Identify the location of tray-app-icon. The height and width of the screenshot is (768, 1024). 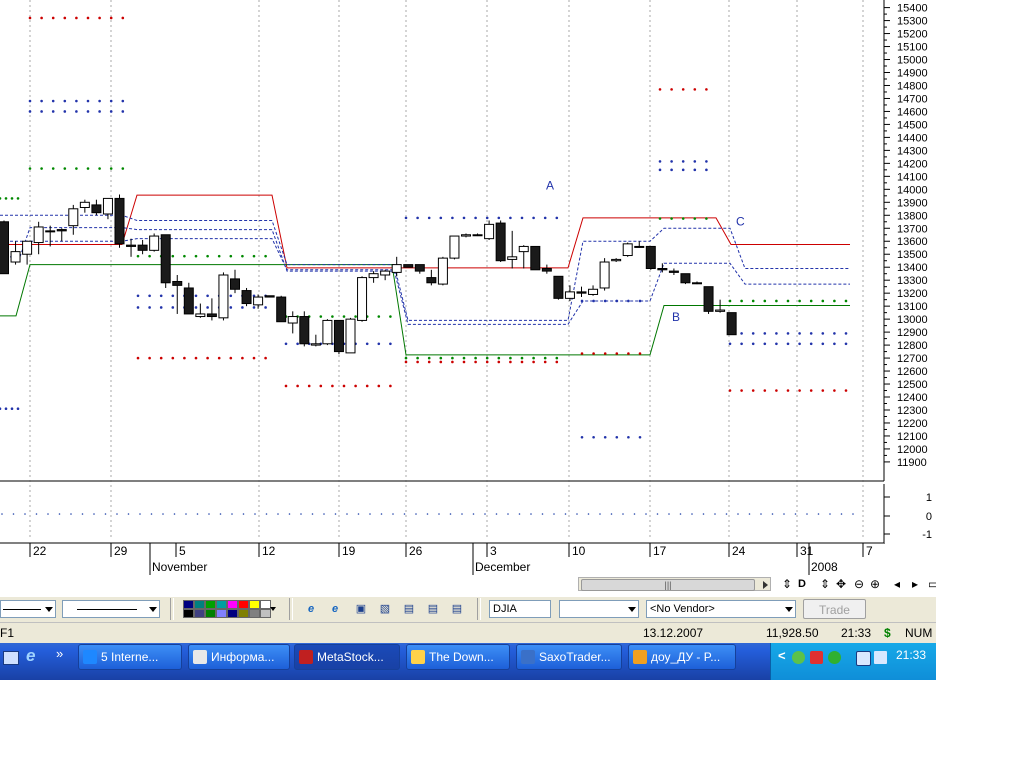
(798, 657).